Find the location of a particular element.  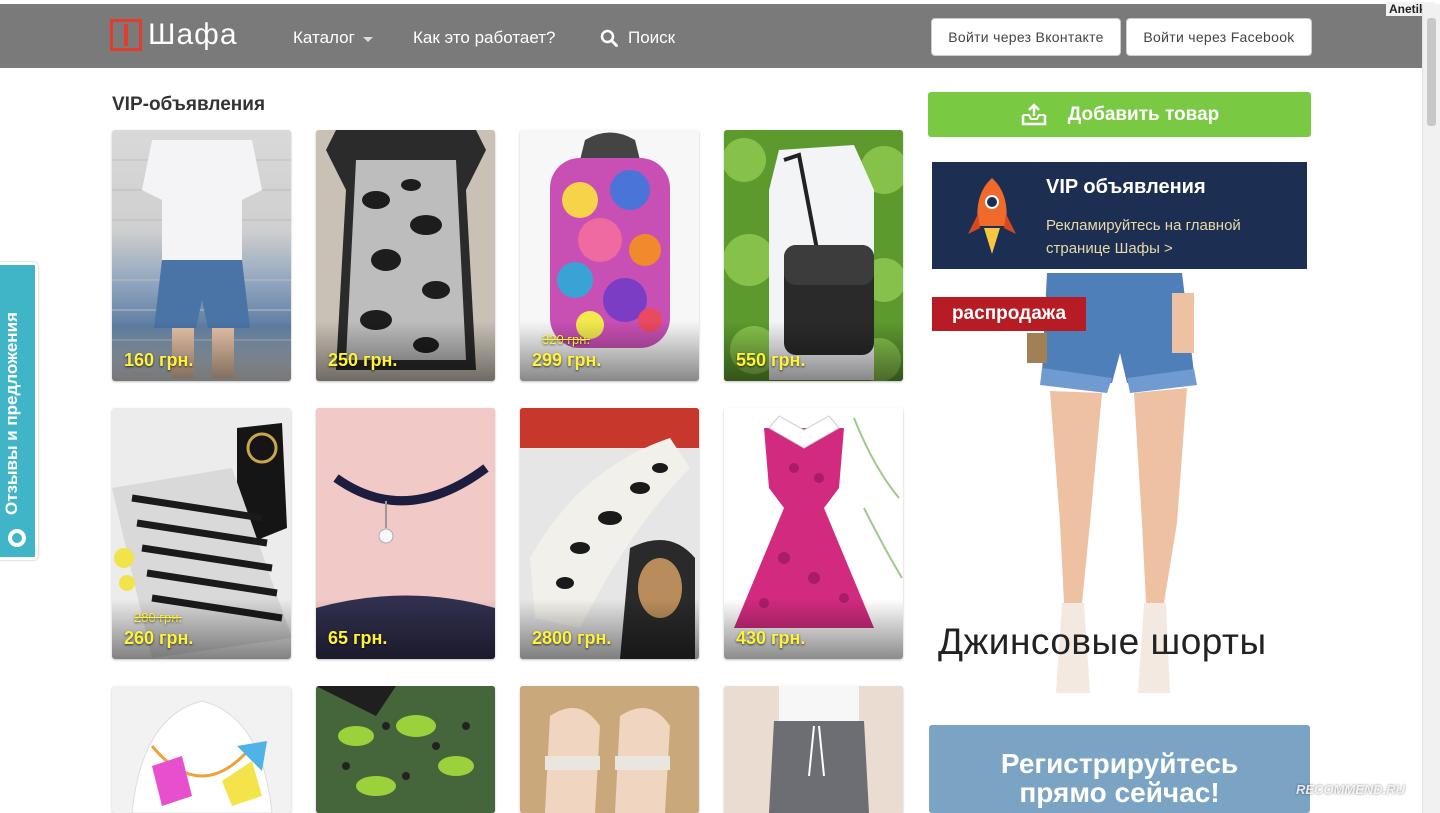

logo-text: Шафа is located at coordinates (193, 34).